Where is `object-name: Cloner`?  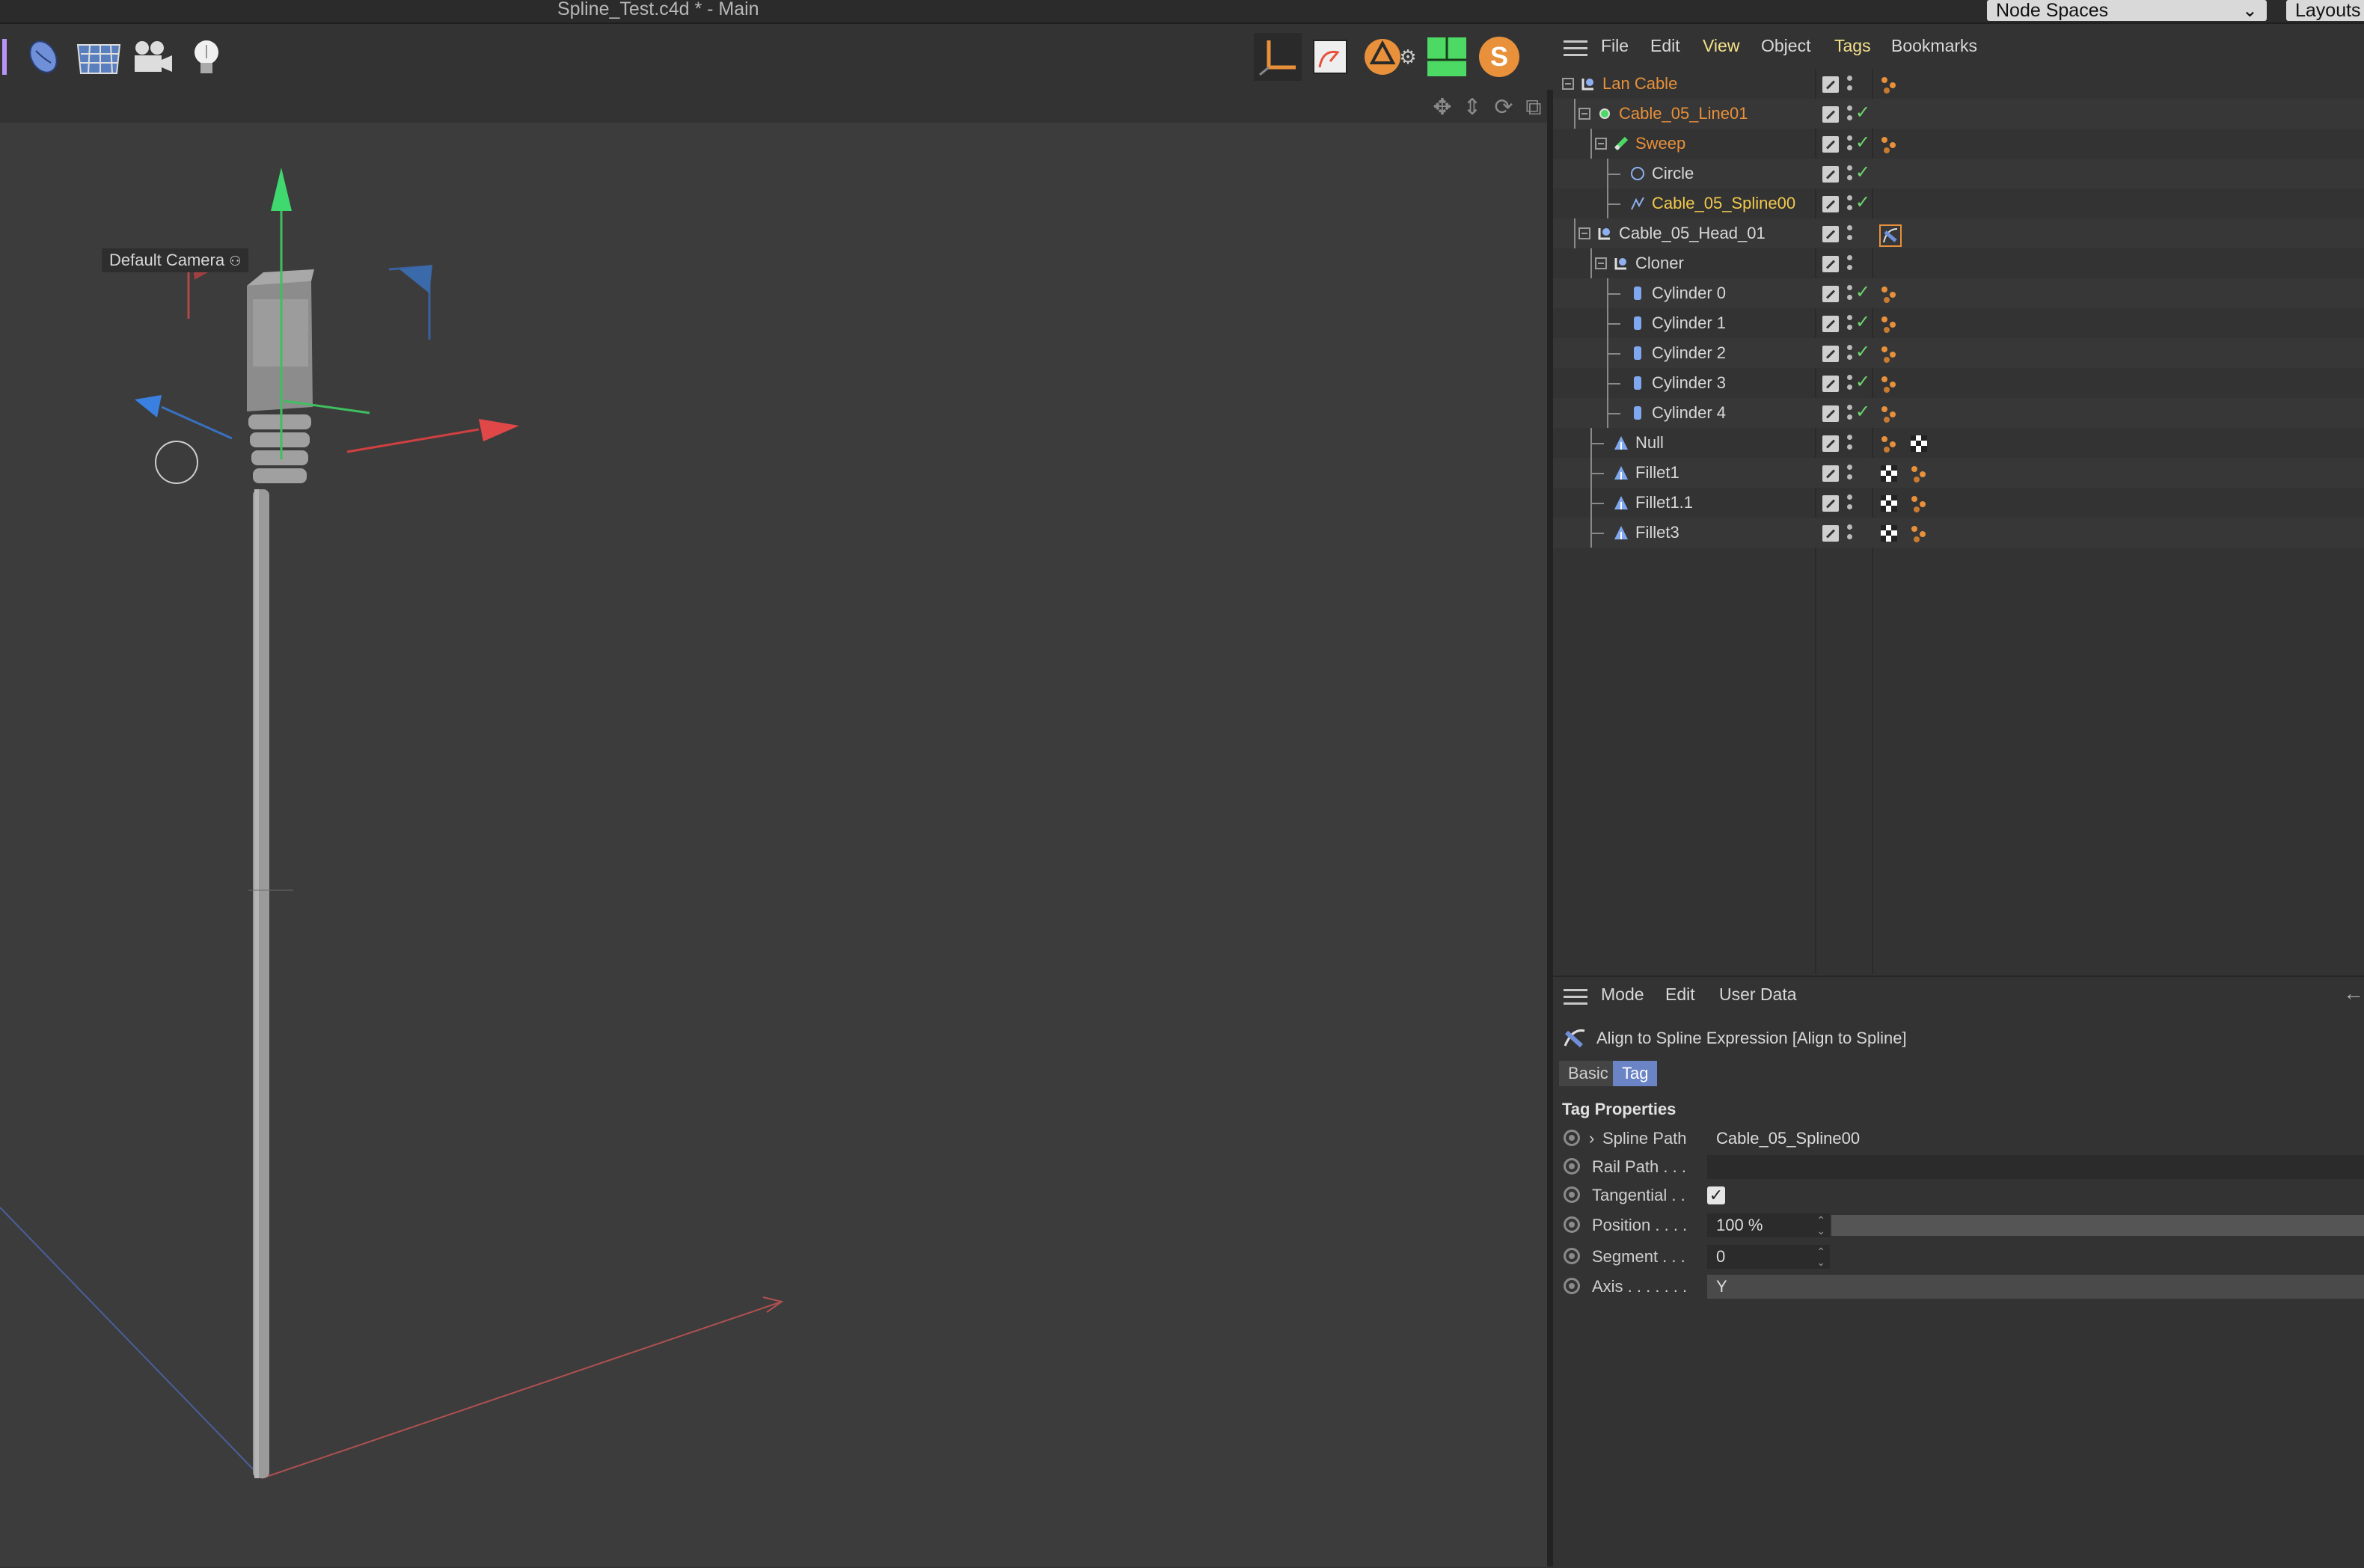 object-name: Cloner is located at coordinates (1660, 263).